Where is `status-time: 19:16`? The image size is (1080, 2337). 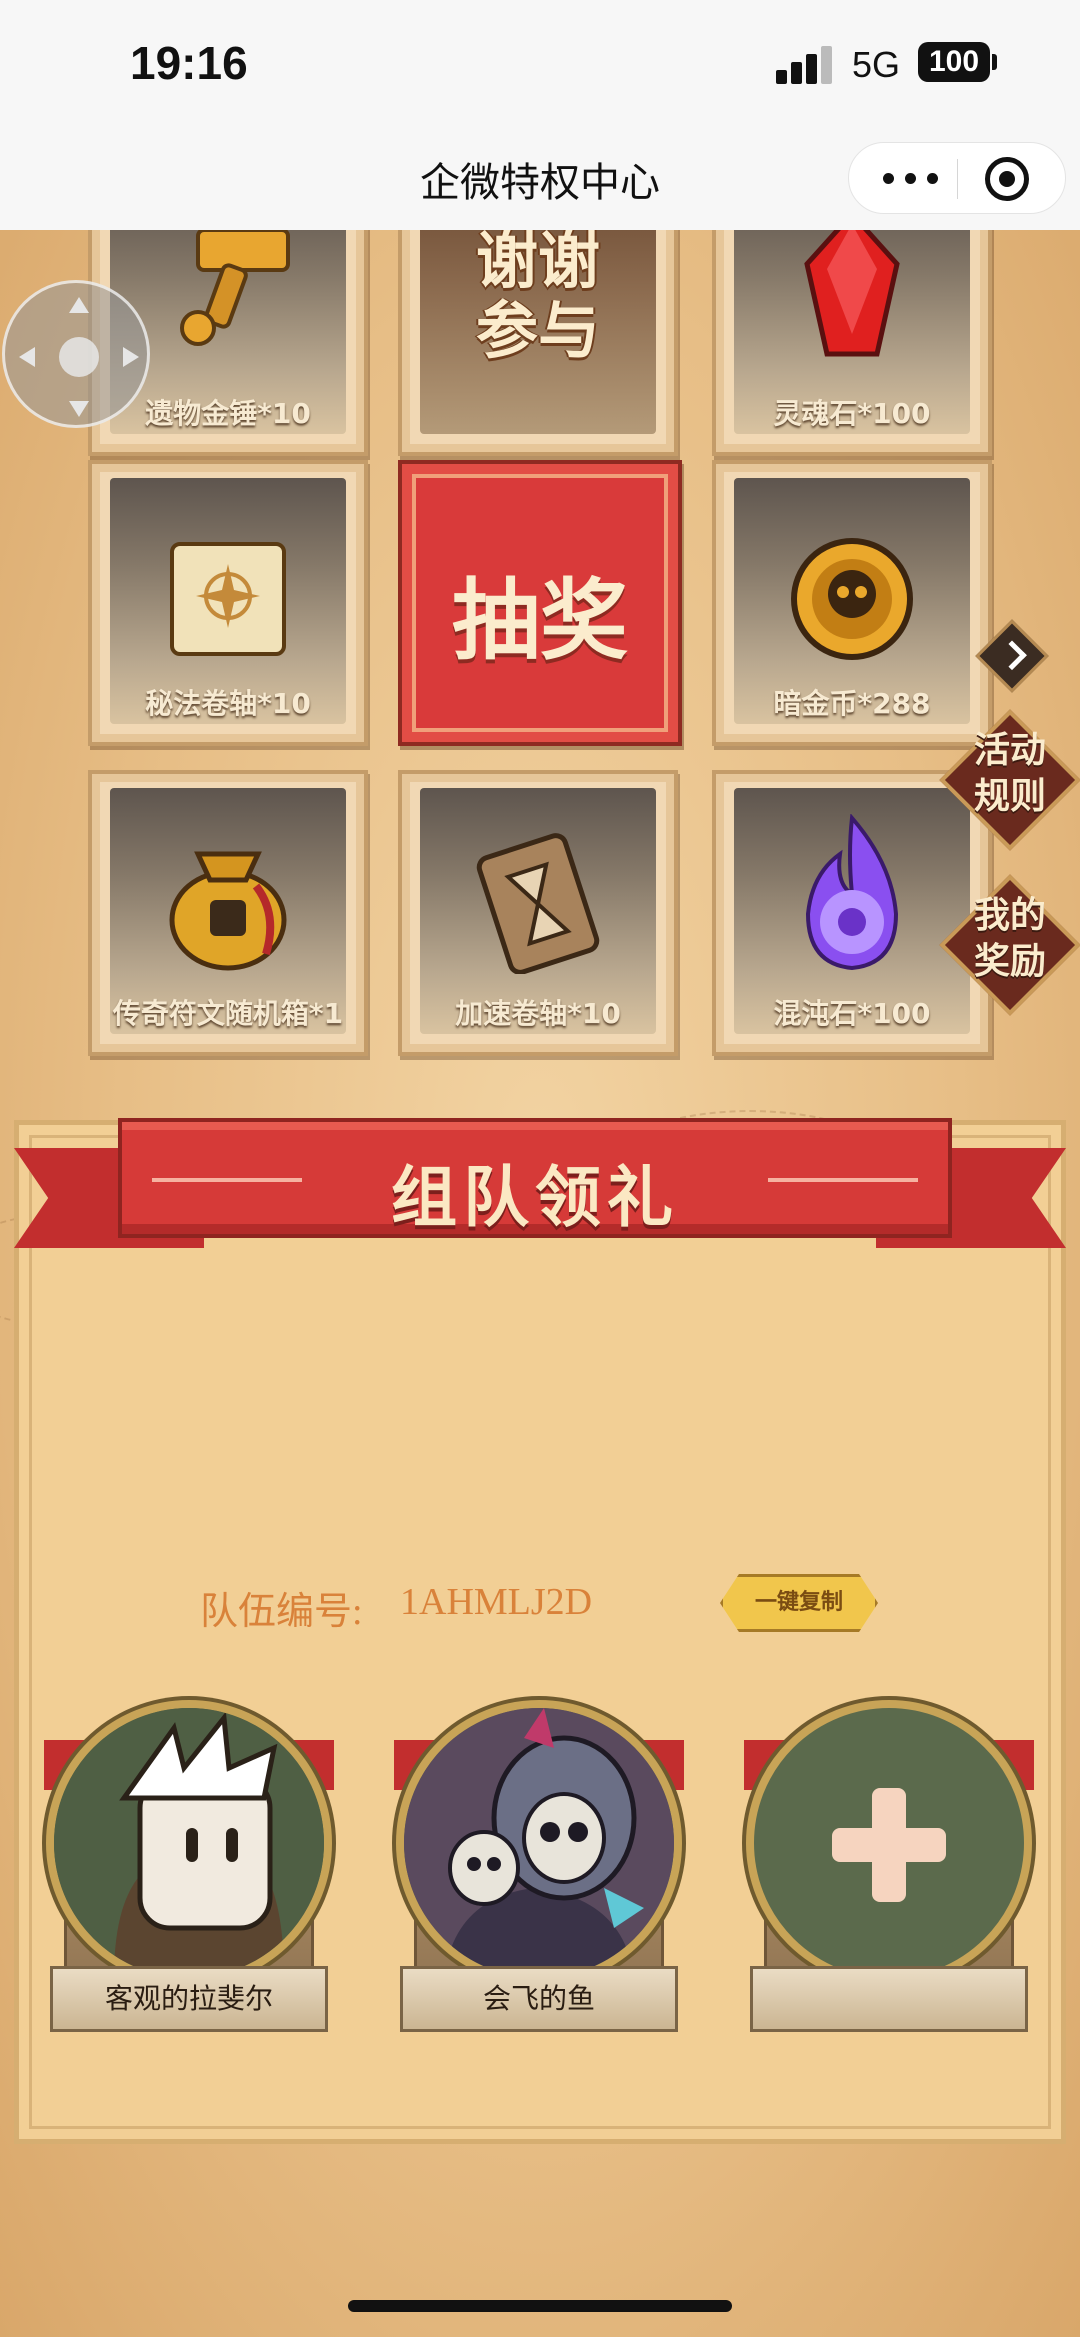
status-time: 19:16 is located at coordinates (189, 63).